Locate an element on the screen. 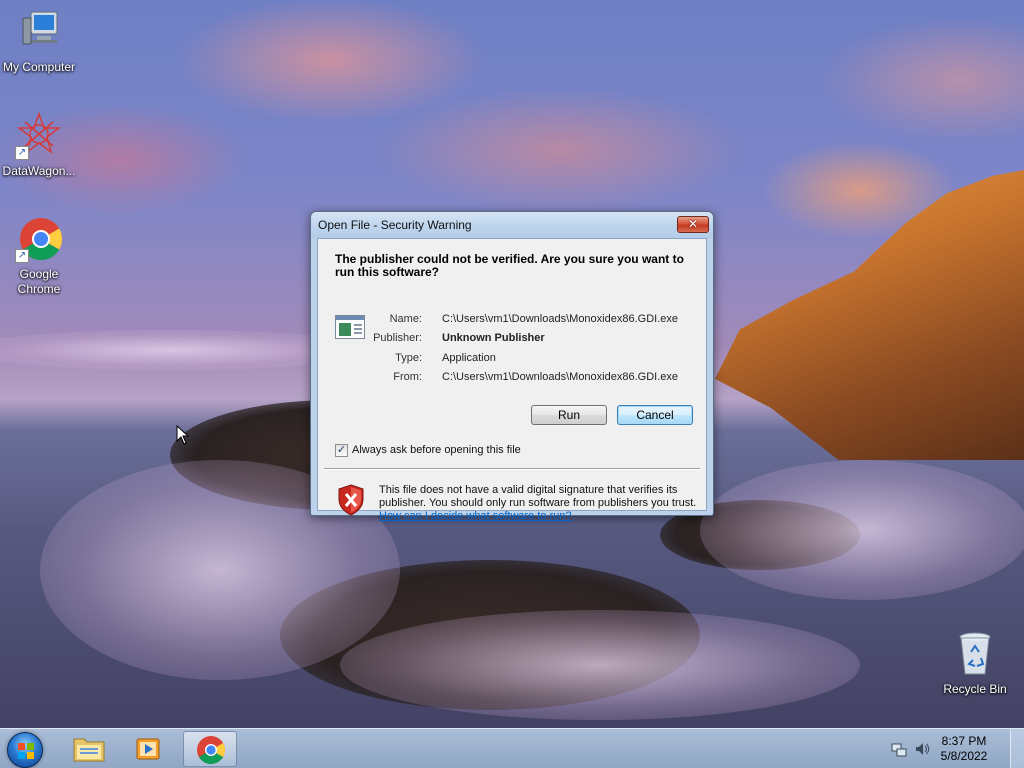 This screenshot has height=768, width=1024. clock-date: 5/8/2022 is located at coordinates (964, 756).